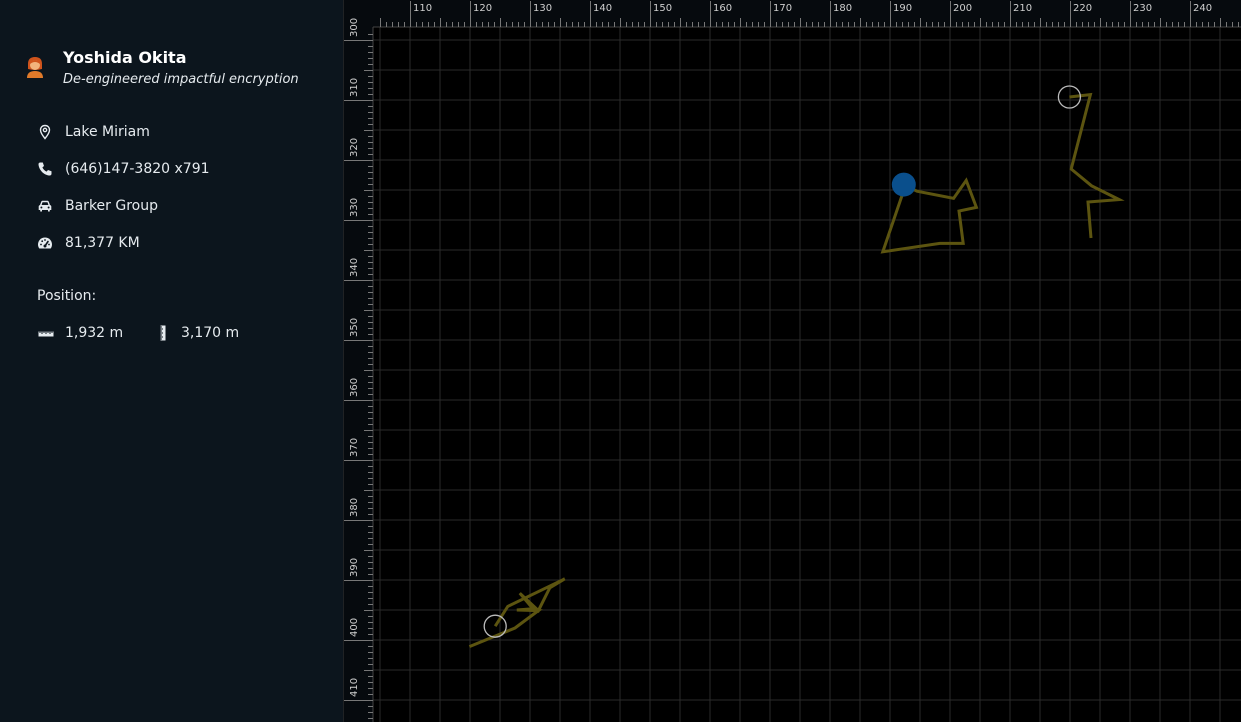 The width and height of the screenshot is (1241, 722). Describe the element at coordinates (125, 57) in the screenshot. I see `driver-name: Yoshida Okita` at that location.